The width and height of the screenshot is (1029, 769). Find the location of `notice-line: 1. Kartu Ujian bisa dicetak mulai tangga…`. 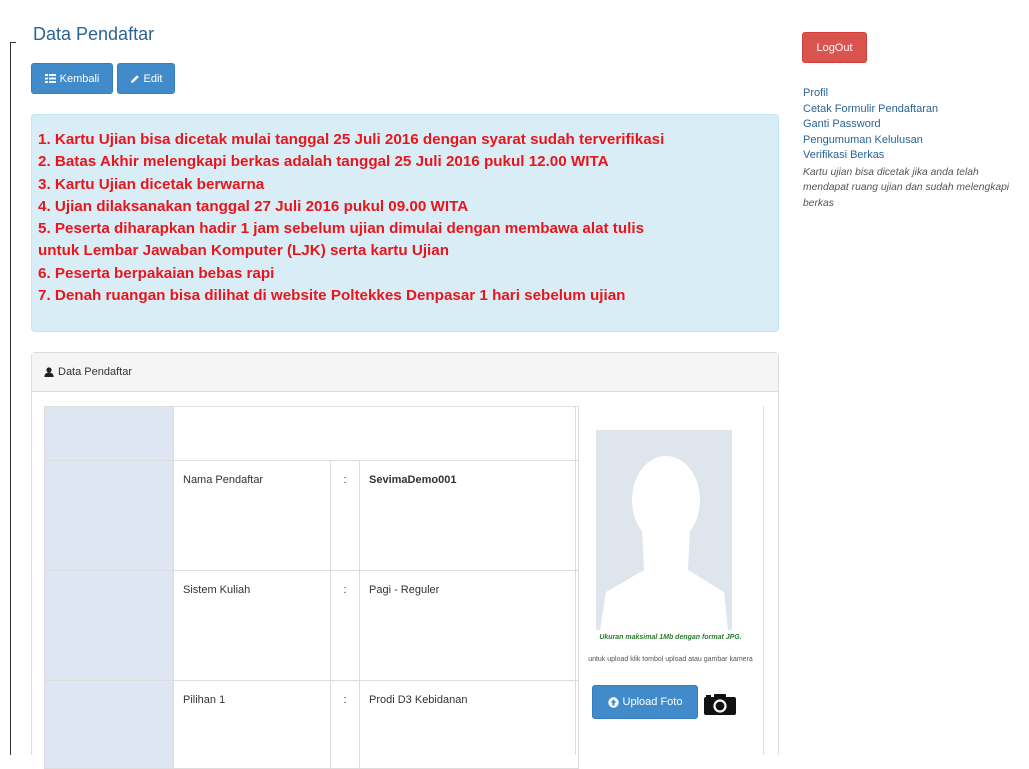

notice-line: 1. Kartu Ujian bisa dicetak mulai tangga… is located at coordinates (351, 139).